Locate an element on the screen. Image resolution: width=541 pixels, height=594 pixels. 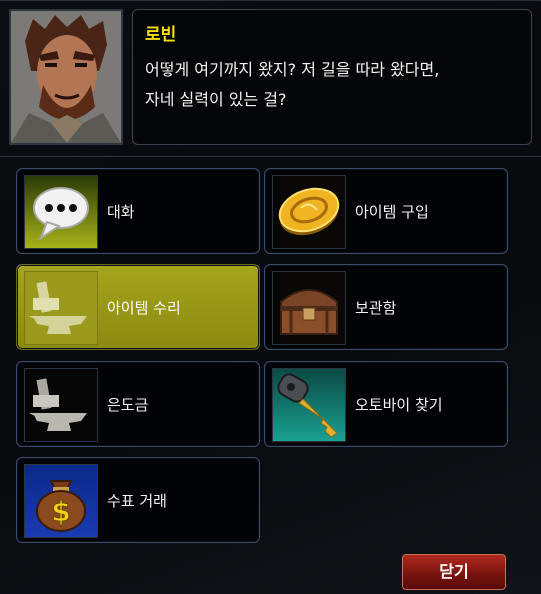
npc-dialog-text: 어떻게 여기까지 왔지? 저 길을 따라 왔다면, 자네 실력이 있는 걸? is located at coordinates (335, 85).